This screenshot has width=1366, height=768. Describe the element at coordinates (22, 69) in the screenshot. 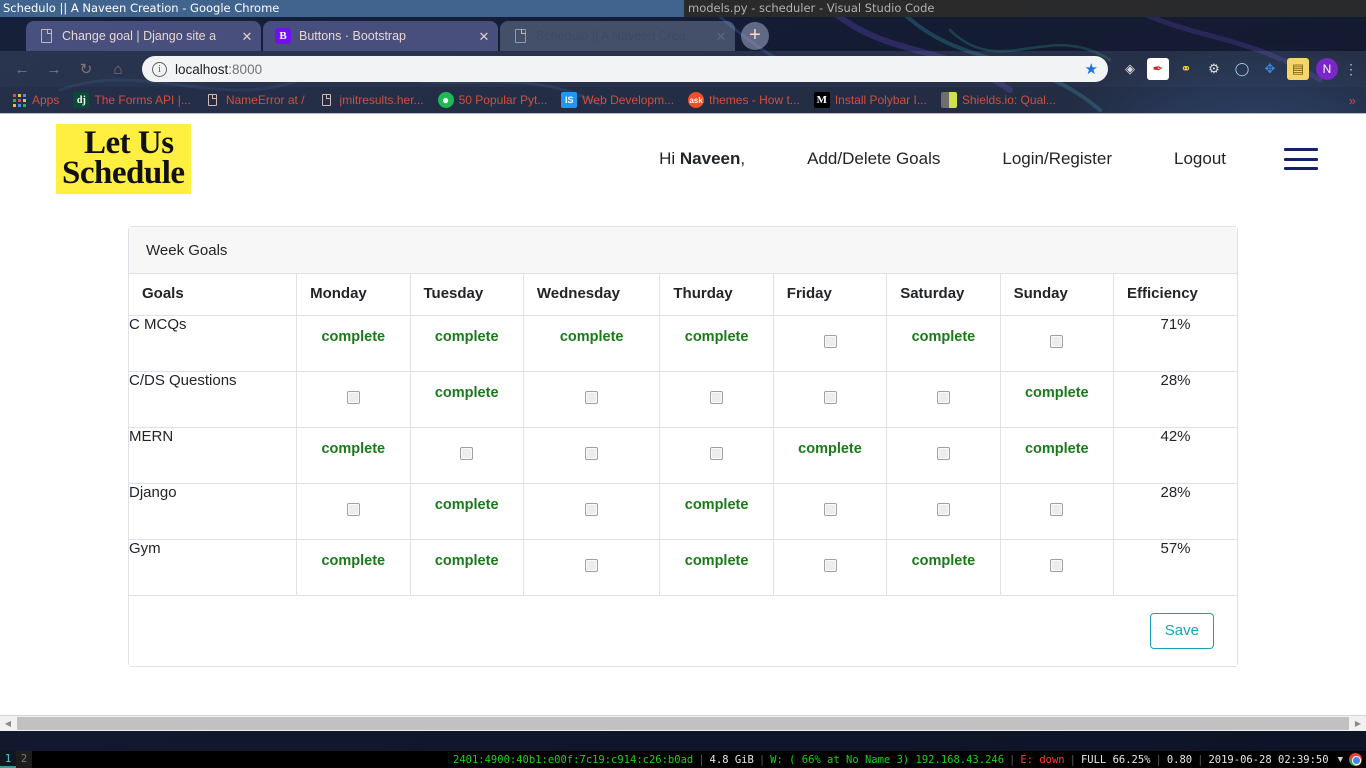

I see `back-icon: ←` at that location.